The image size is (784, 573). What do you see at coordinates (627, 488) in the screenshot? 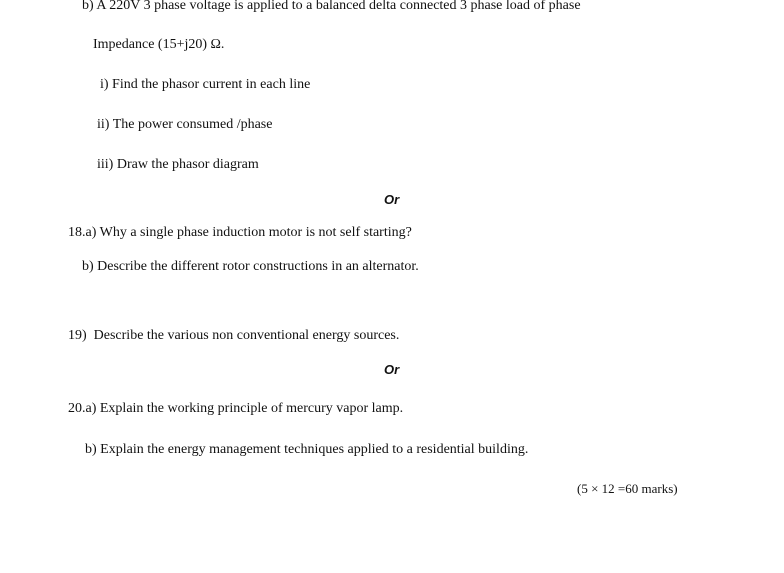
I see `marks-total: (5 × 12 =60 marks)` at bounding box center [627, 488].